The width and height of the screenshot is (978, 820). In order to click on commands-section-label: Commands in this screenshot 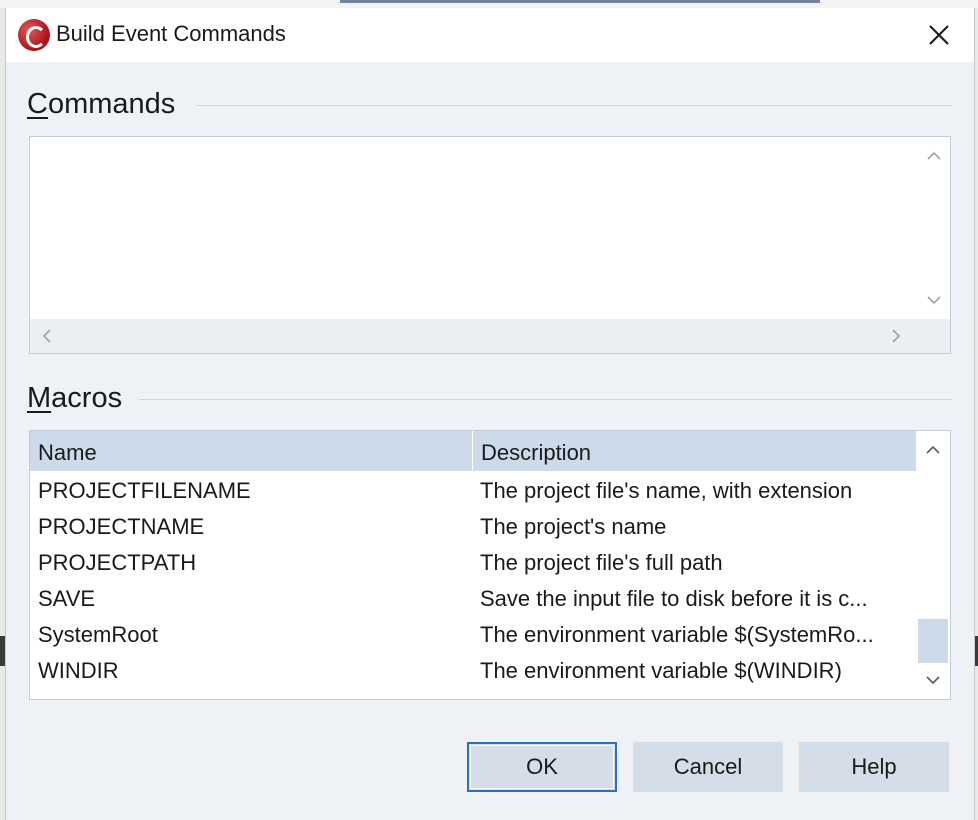, I will do `click(101, 104)`.